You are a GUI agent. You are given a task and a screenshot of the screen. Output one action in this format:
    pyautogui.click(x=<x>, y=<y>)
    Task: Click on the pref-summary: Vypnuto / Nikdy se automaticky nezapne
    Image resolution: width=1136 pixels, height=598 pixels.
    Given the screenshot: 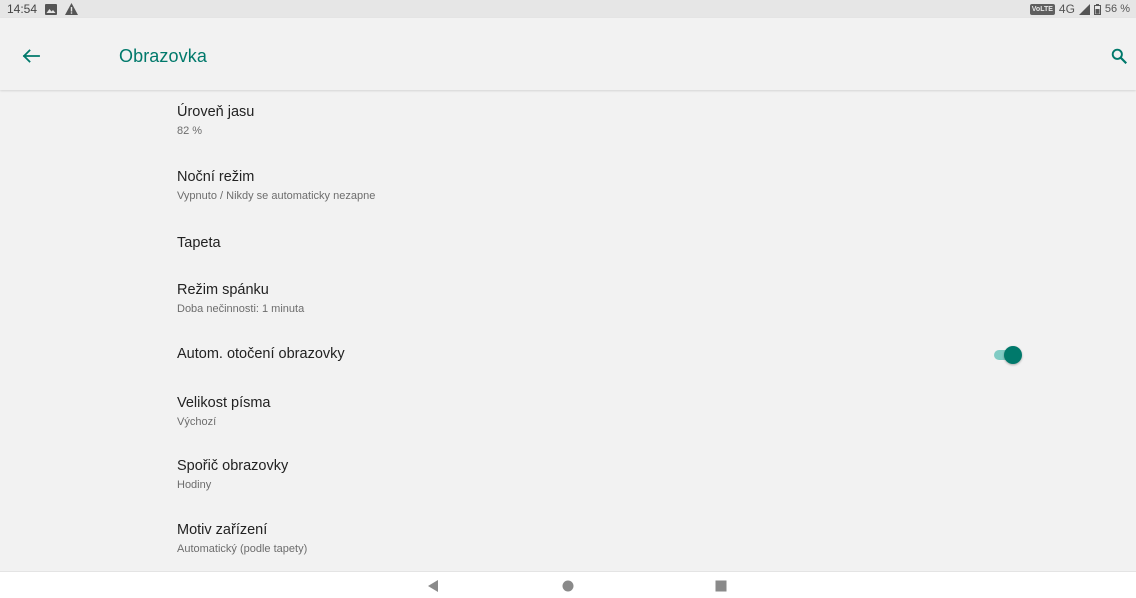 What is the action you would take?
    pyautogui.click(x=276, y=196)
    